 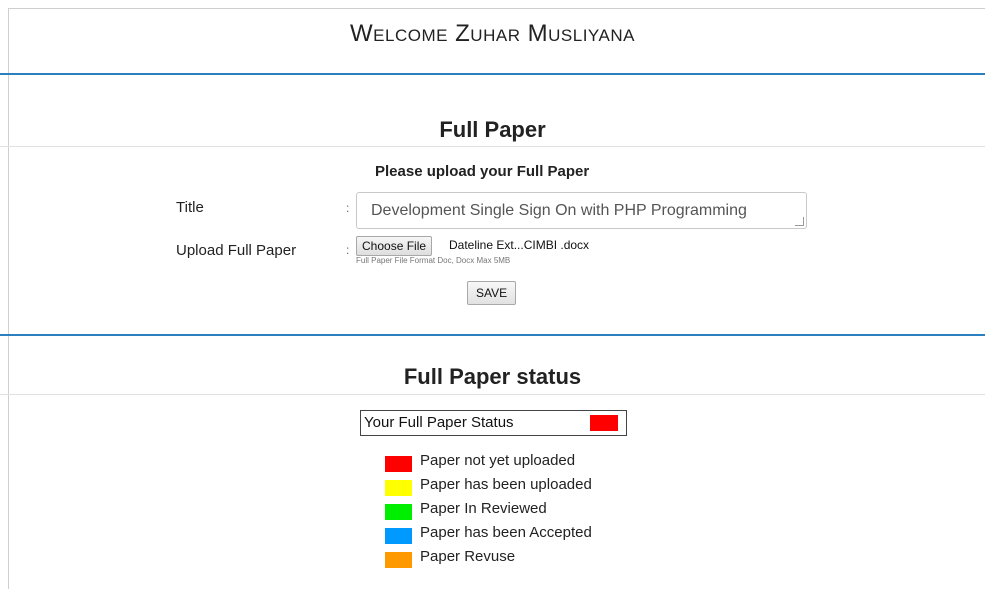 I want to click on status-divider, so click(x=492, y=394).